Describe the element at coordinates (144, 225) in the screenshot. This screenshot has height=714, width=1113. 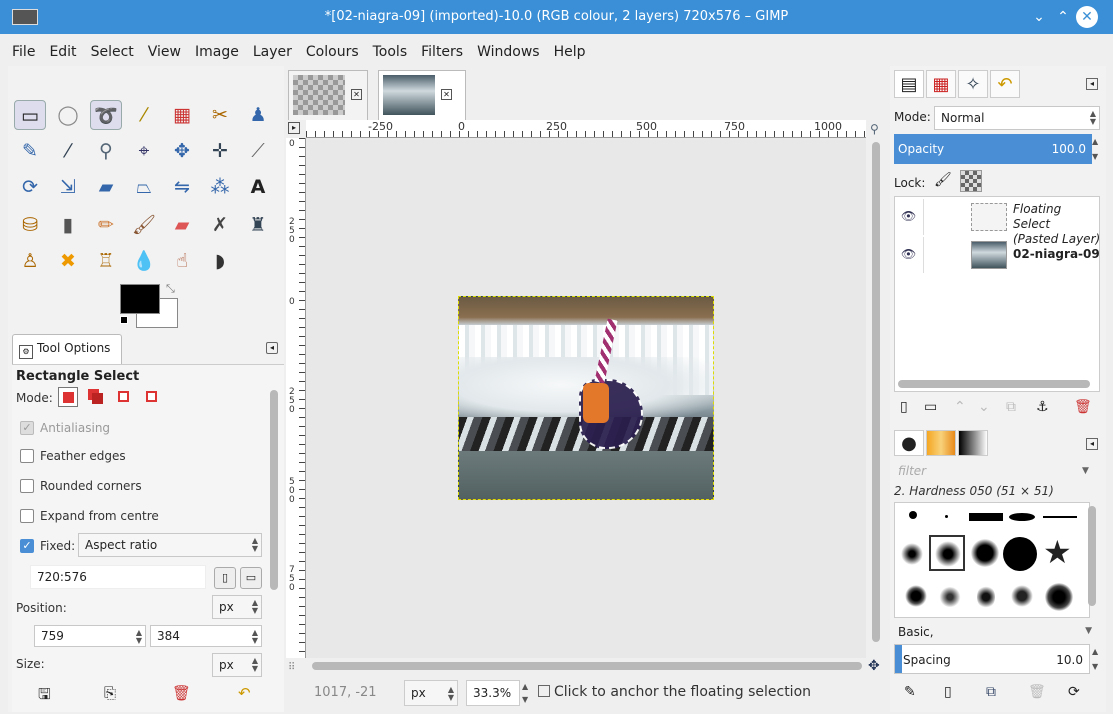
I see `paintbrush-tool-icon: 🖌` at that location.